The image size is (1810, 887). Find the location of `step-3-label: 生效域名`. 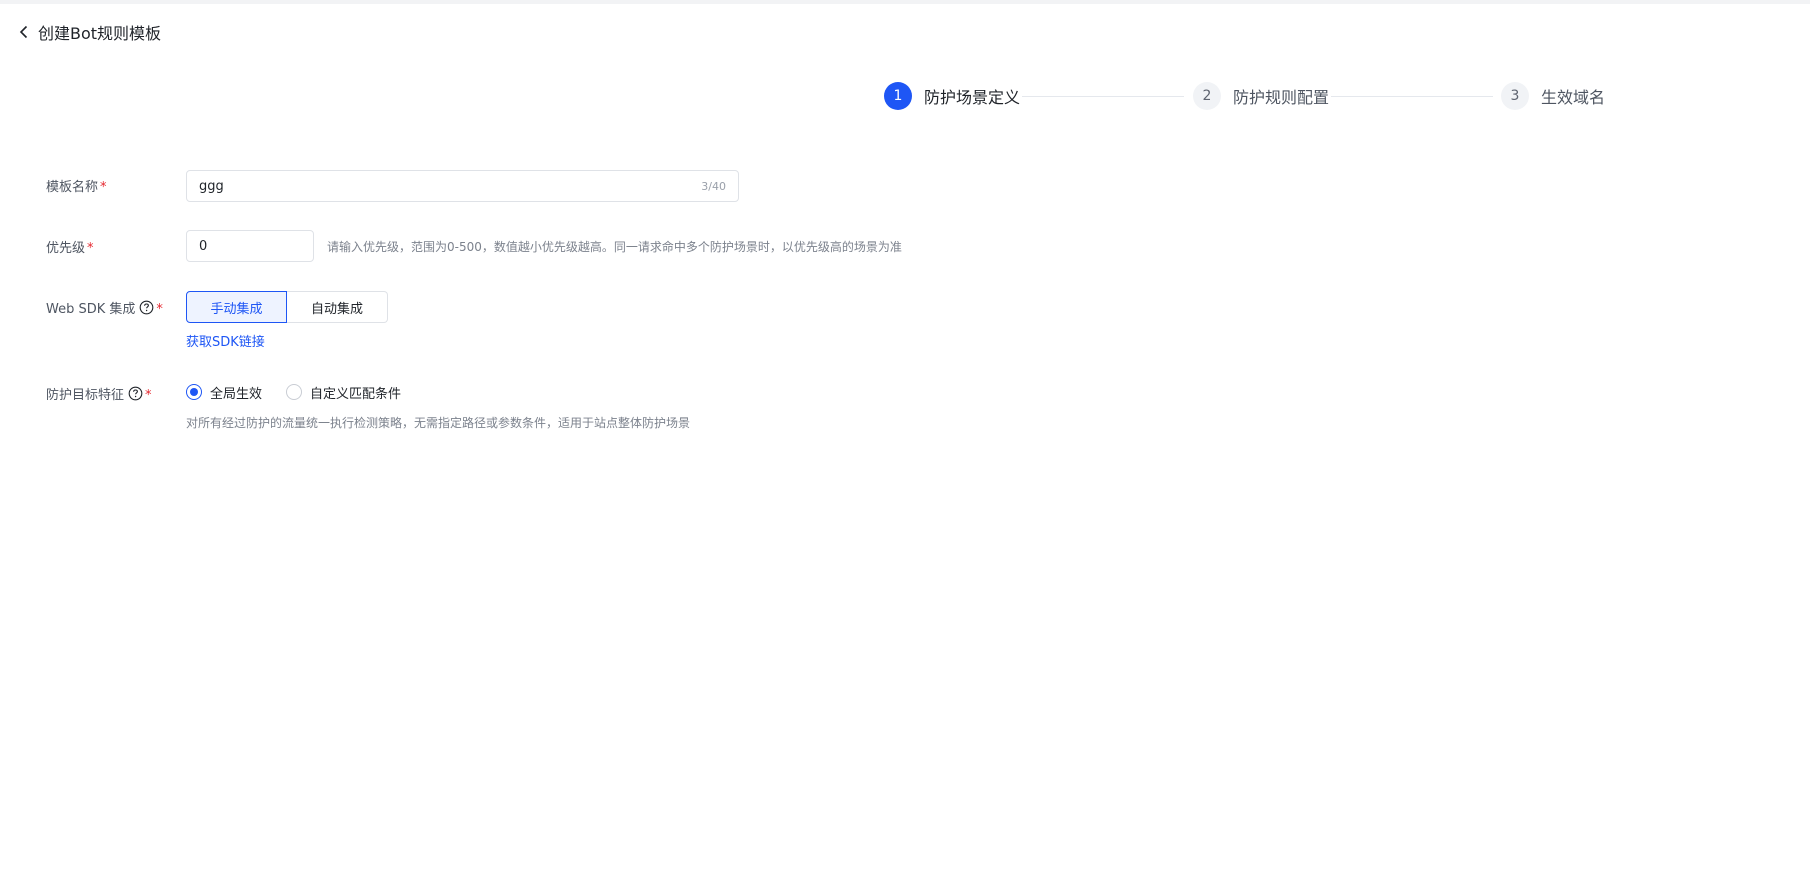

step-3-label: 生效域名 is located at coordinates (1573, 97).